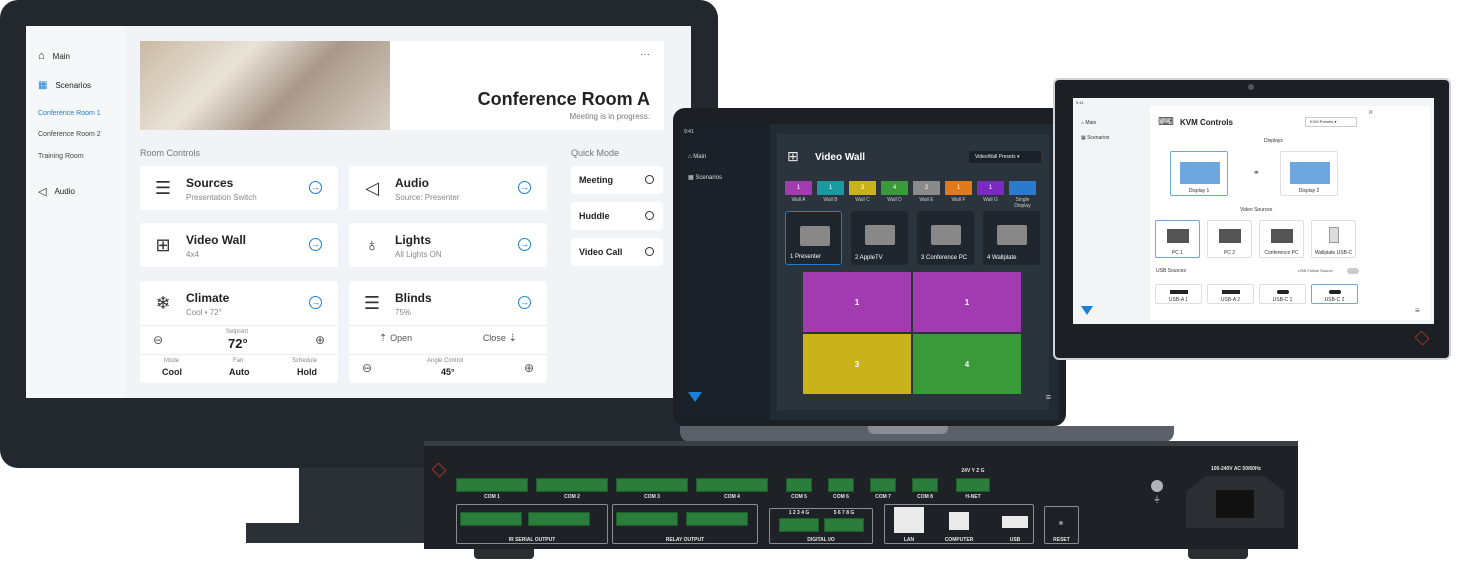  I want to click on sidebar-item-audio: ◁ Audio, so click(56, 191).